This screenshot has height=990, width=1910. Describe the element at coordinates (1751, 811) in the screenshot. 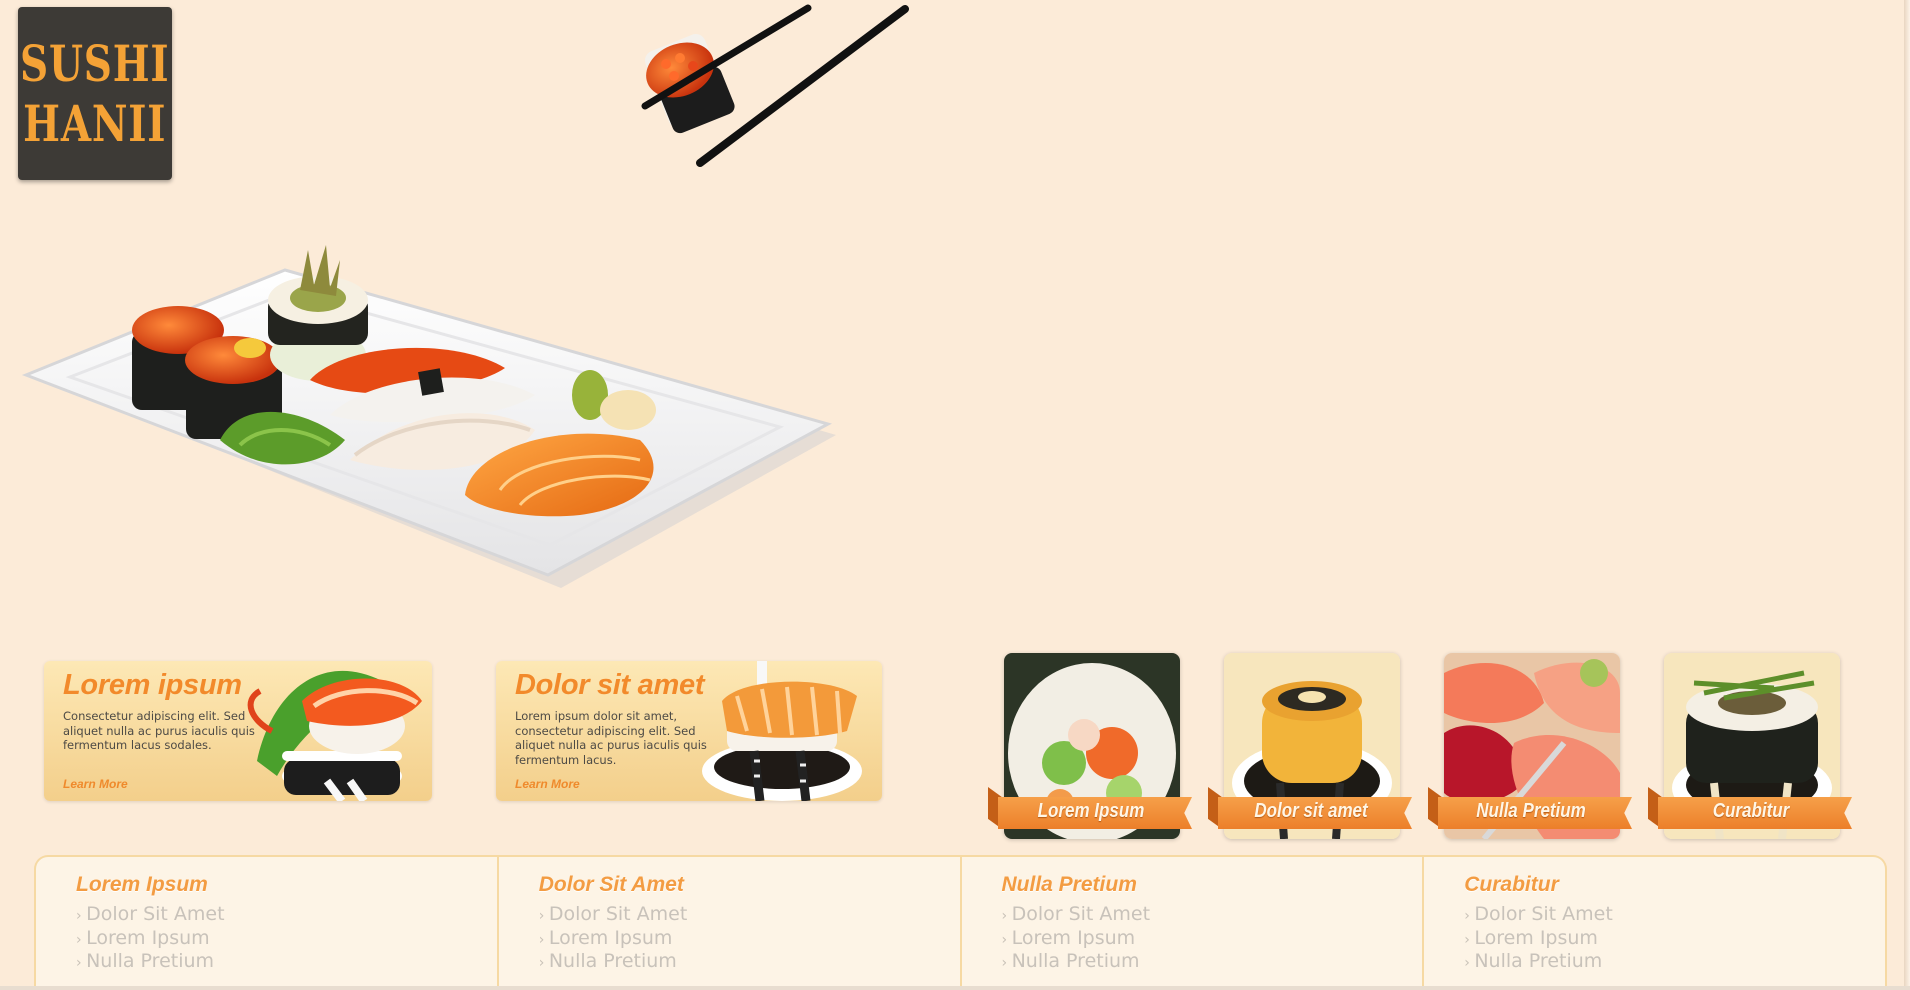

I see `tile-label: Curabitur` at that location.